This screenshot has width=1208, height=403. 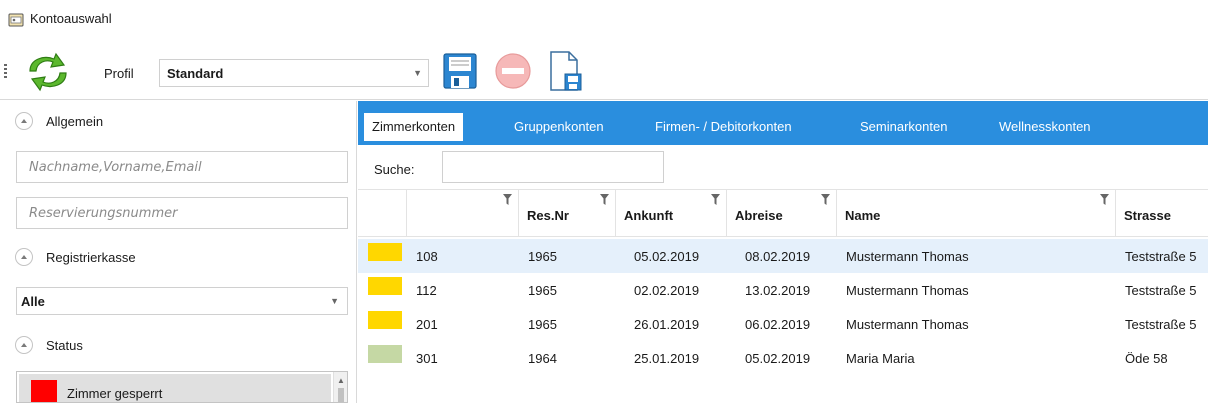 What do you see at coordinates (903, 127) in the screenshot?
I see `tab-seminarkonten: Seminarkonten` at bounding box center [903, 127].